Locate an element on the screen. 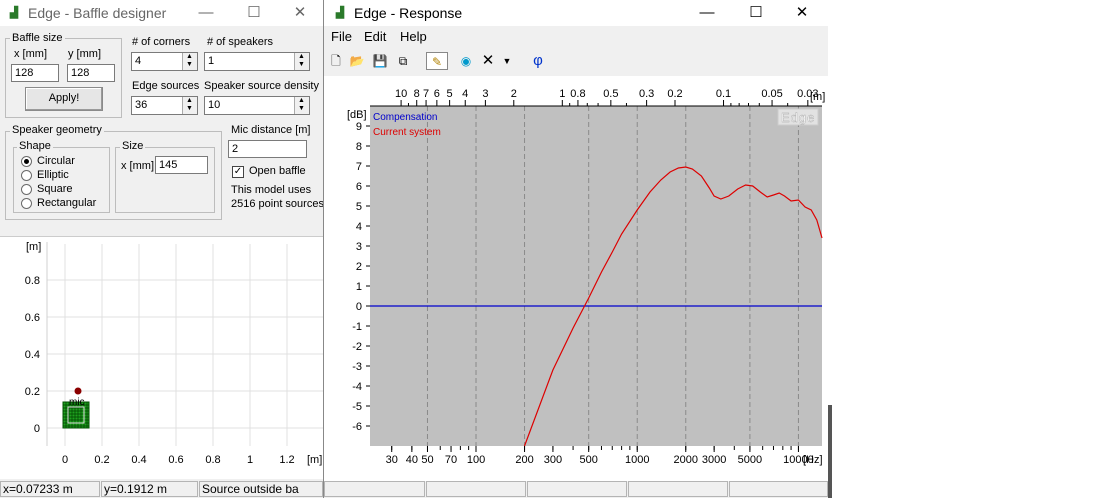  edge-app-icon: ▟ is located at coordinates (340, 13).